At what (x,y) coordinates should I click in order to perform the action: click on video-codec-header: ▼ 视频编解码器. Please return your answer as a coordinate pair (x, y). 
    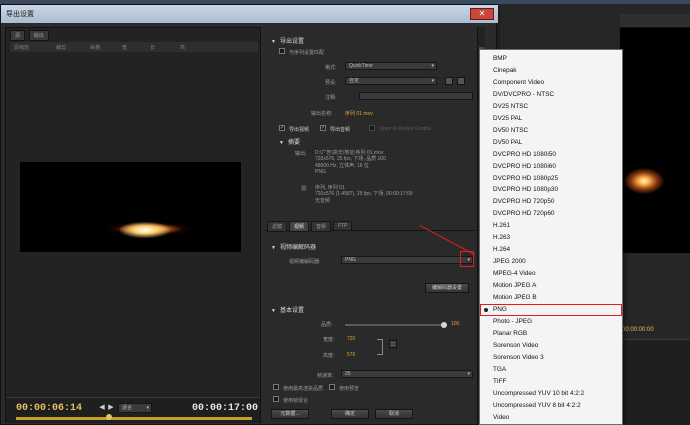
    Looking at the image, I should click on (293, 246).